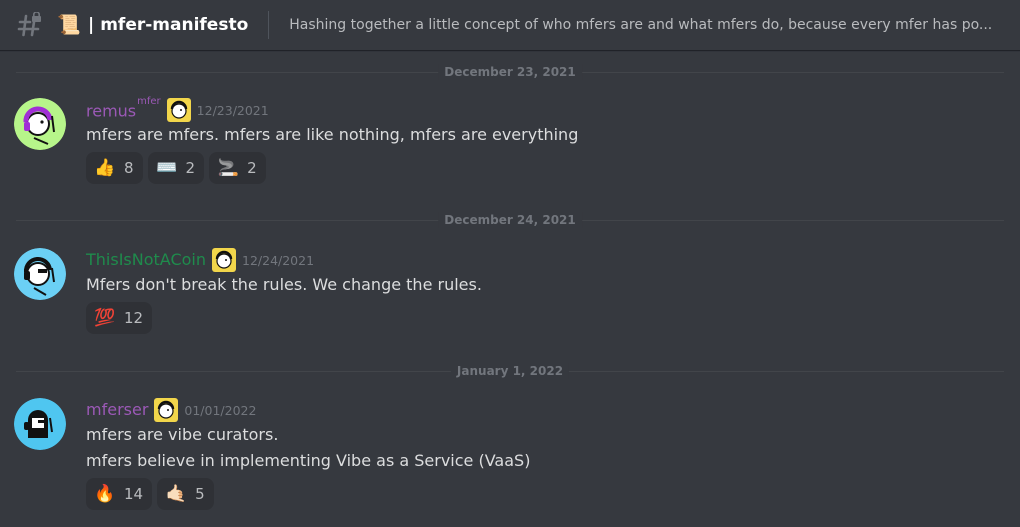 The height and width of the screenshot is (527, 1020). Describe the element at coordinates (119, 318) in the screenshot. I see `reaction-hundred-points: 💯 12` at that location.